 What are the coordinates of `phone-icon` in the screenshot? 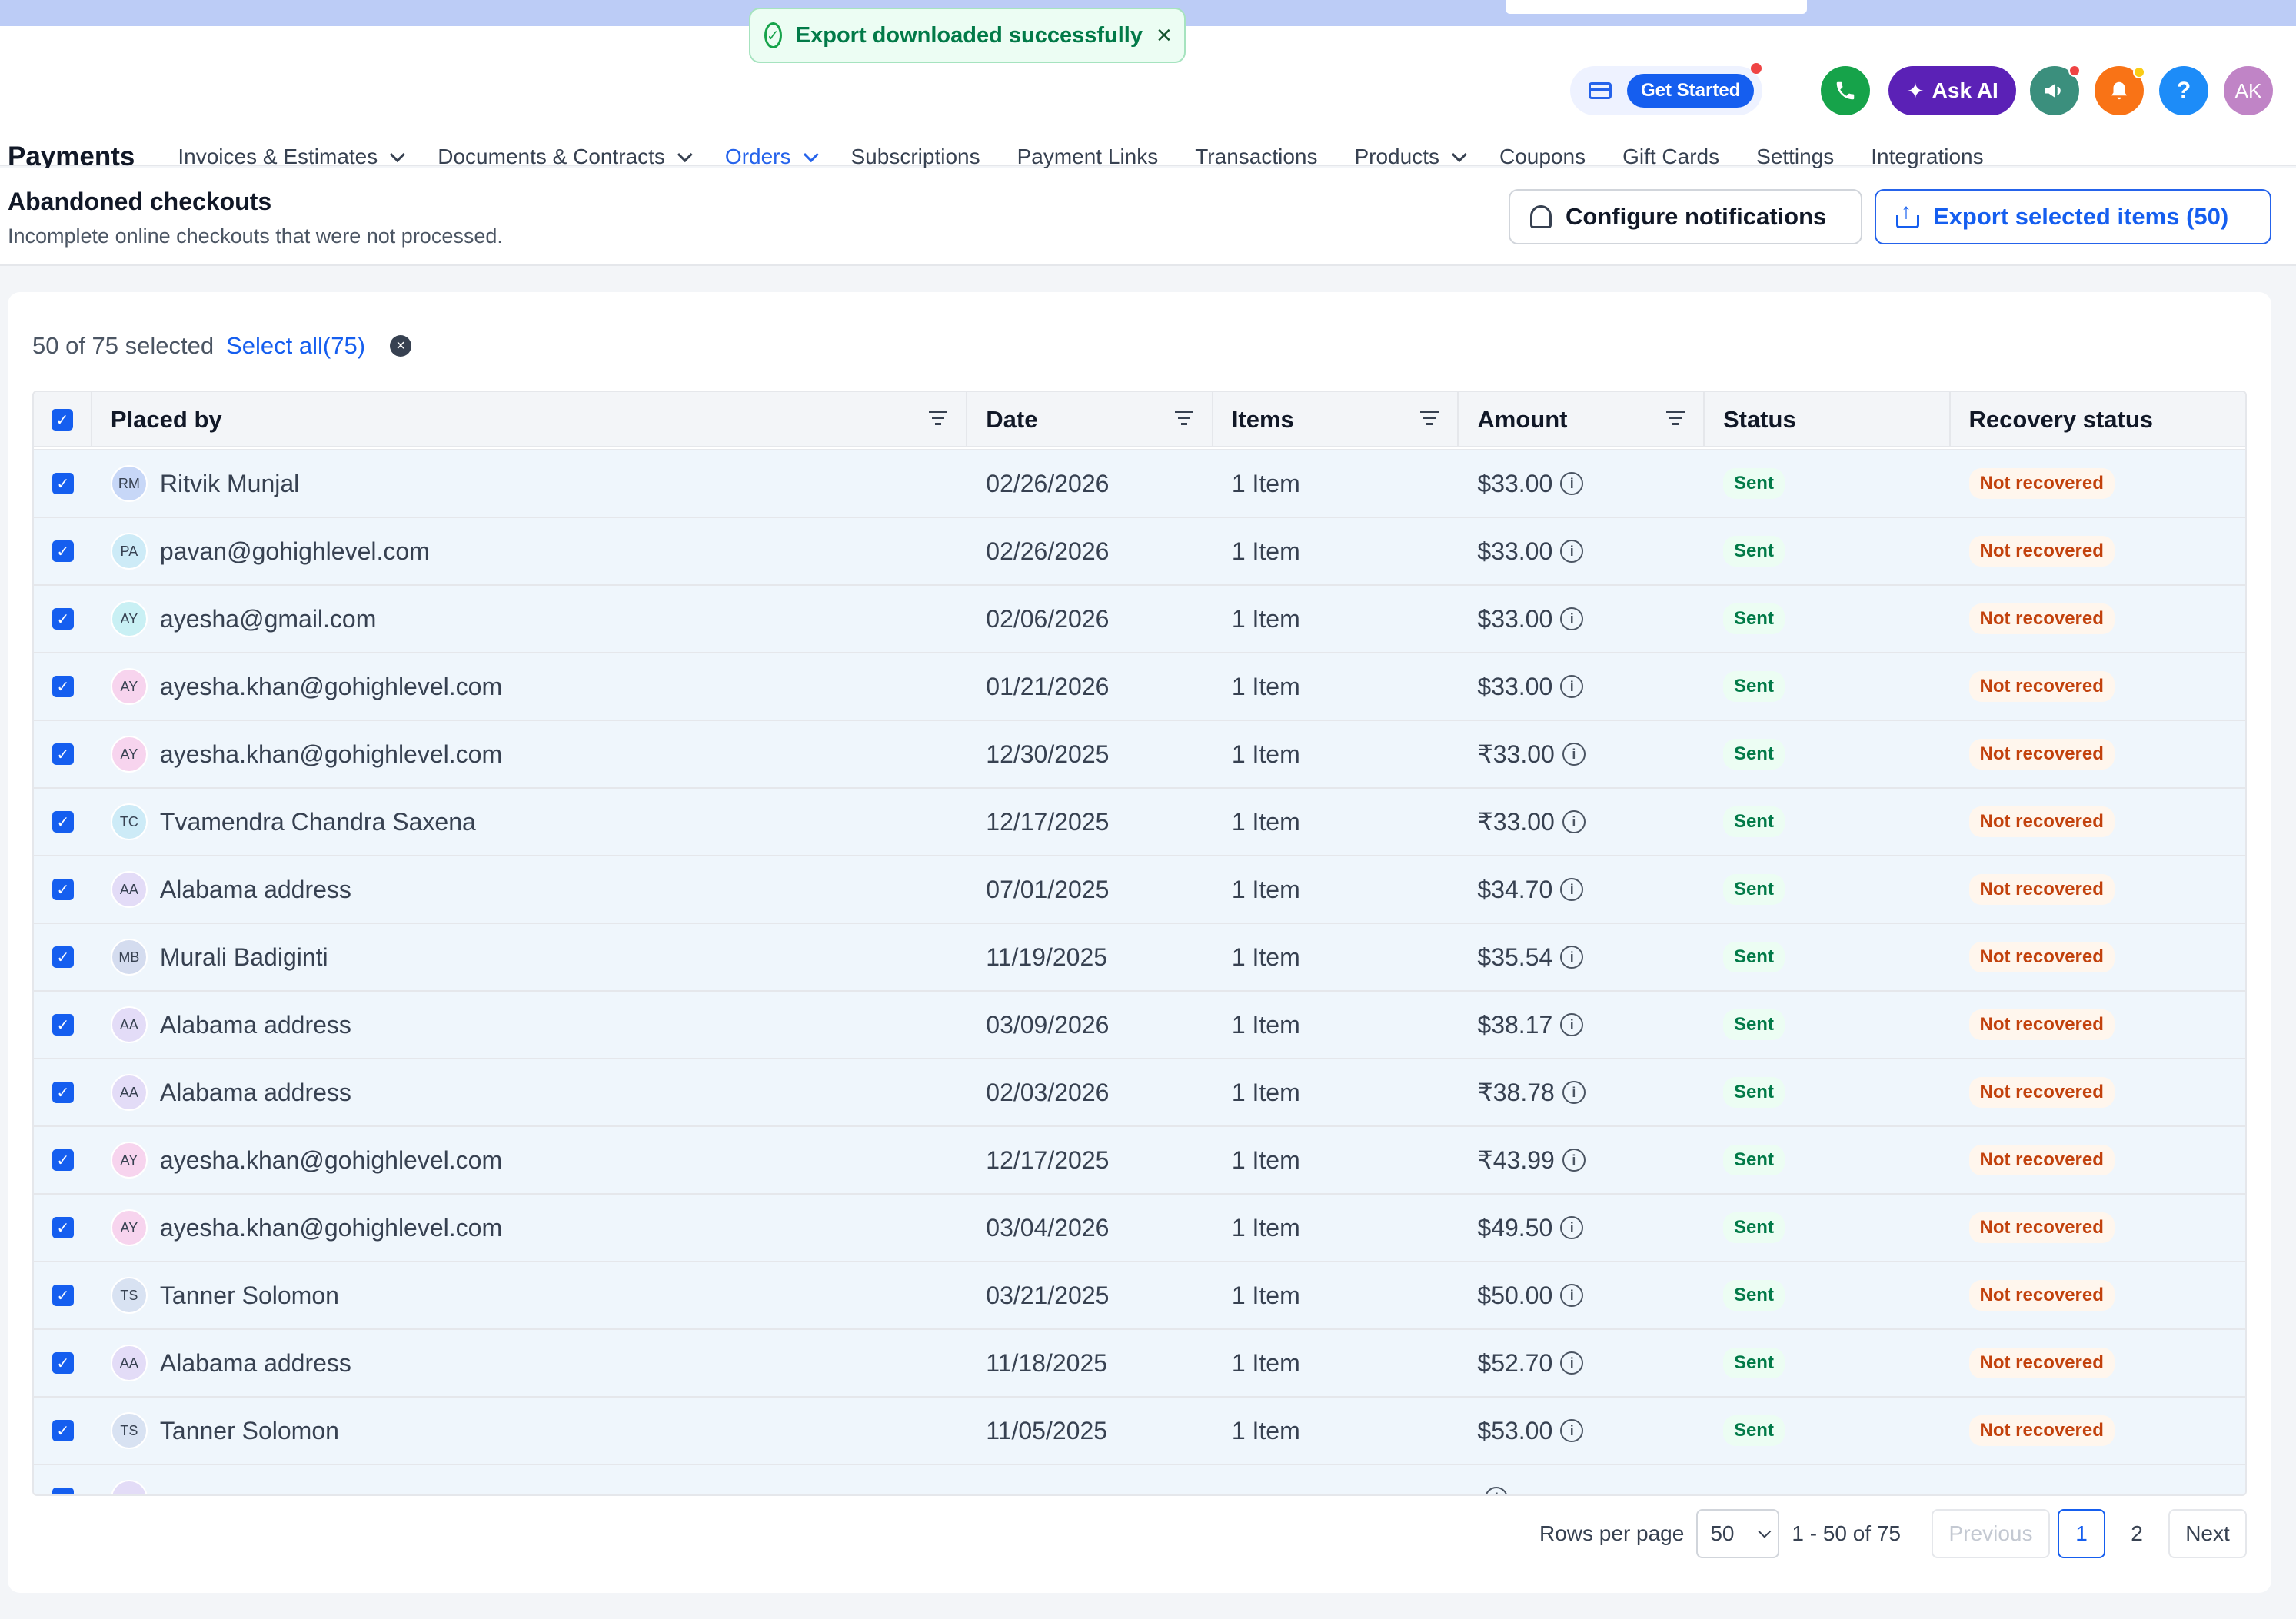 It's located at (1845, 90).